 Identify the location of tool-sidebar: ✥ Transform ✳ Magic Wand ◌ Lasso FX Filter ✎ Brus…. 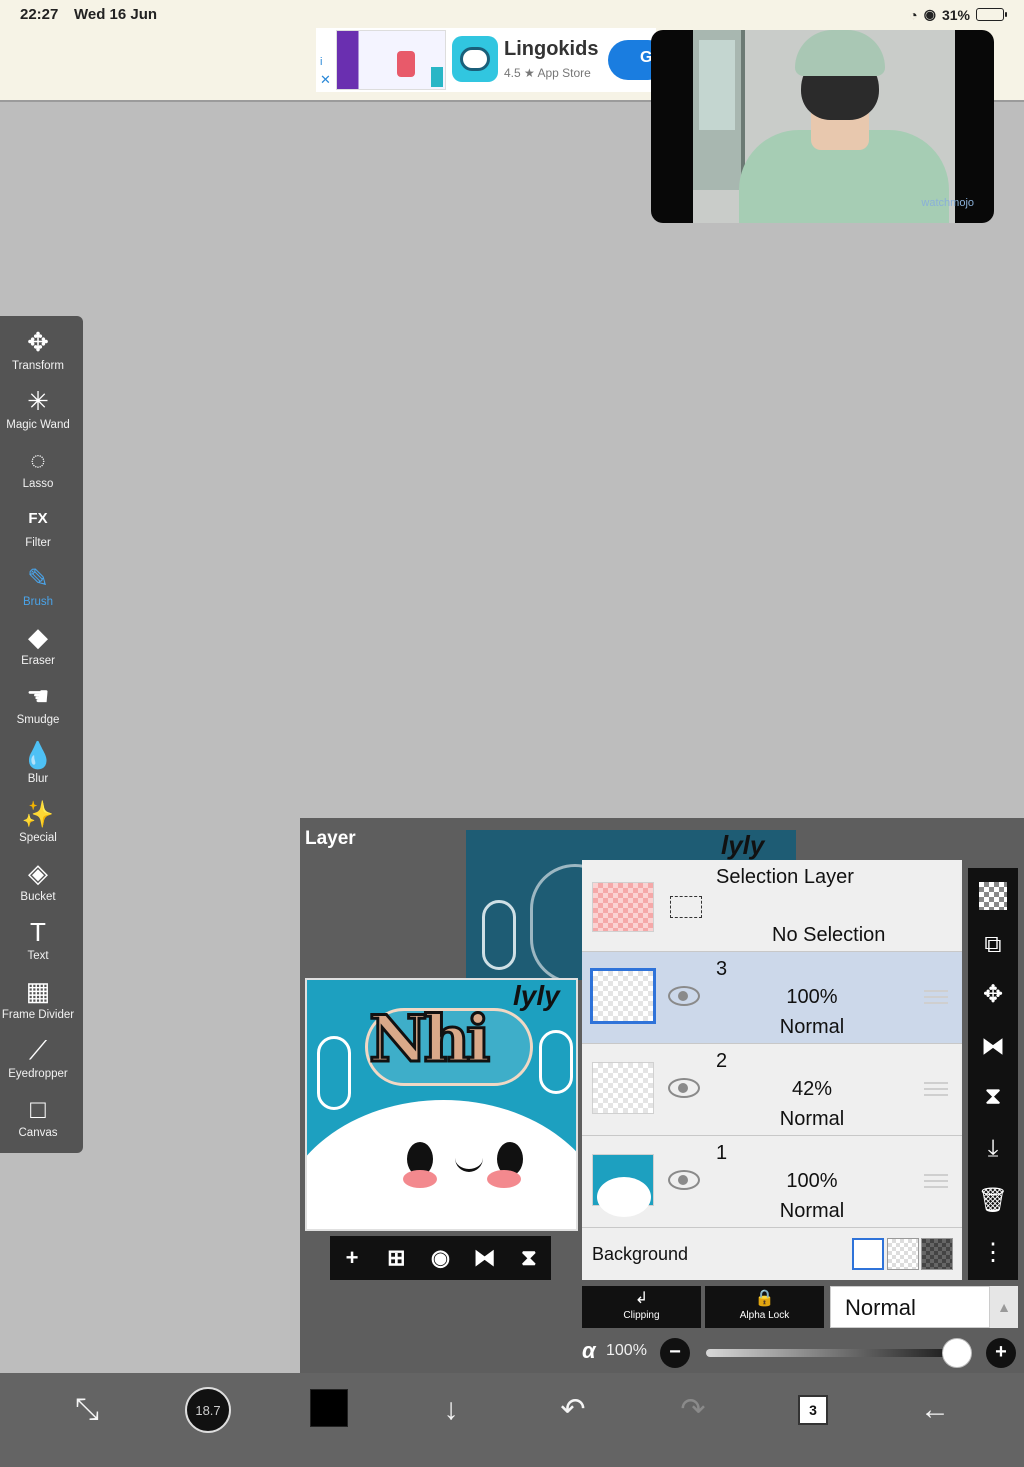
(41, 734).